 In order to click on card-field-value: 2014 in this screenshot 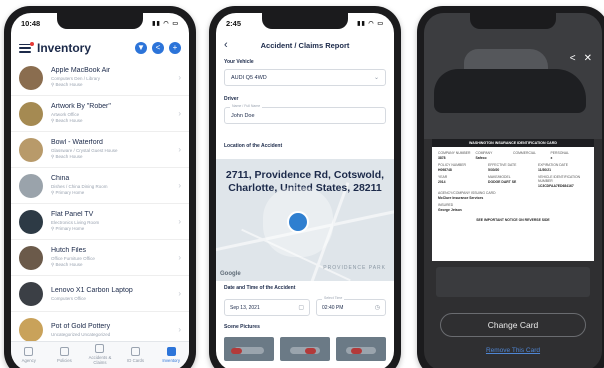, I will do `click(442, 182)`.